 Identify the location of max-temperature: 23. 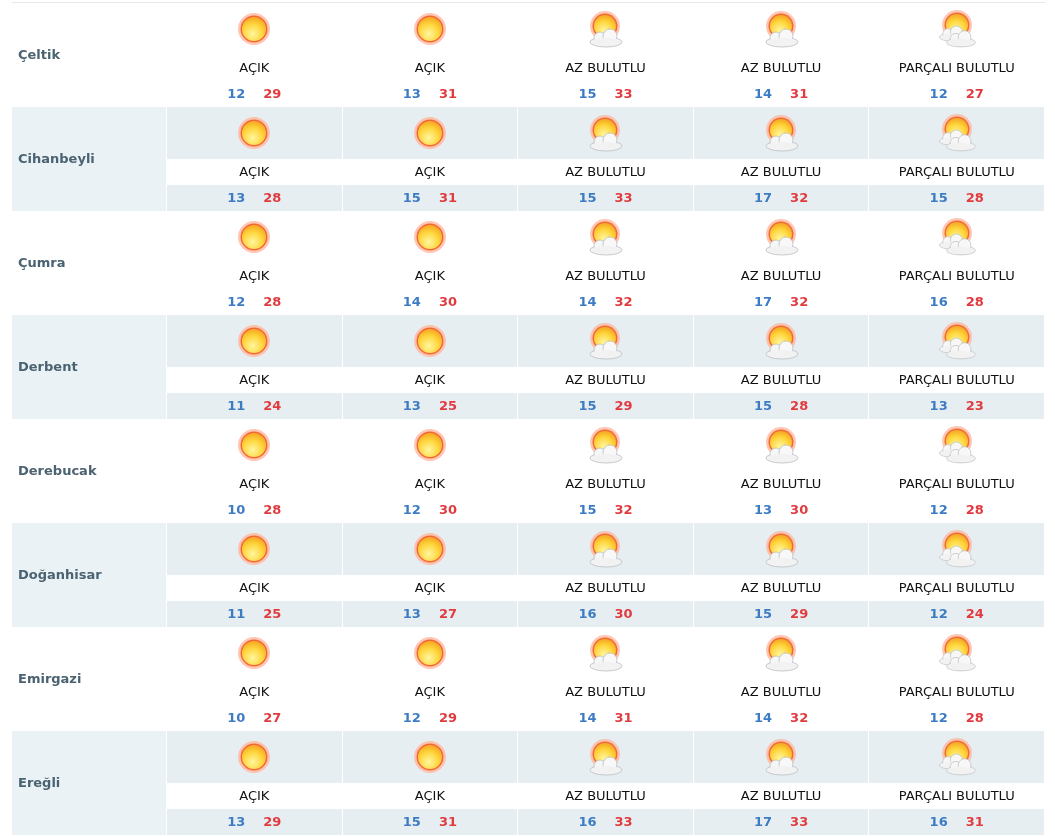
(974, 406).